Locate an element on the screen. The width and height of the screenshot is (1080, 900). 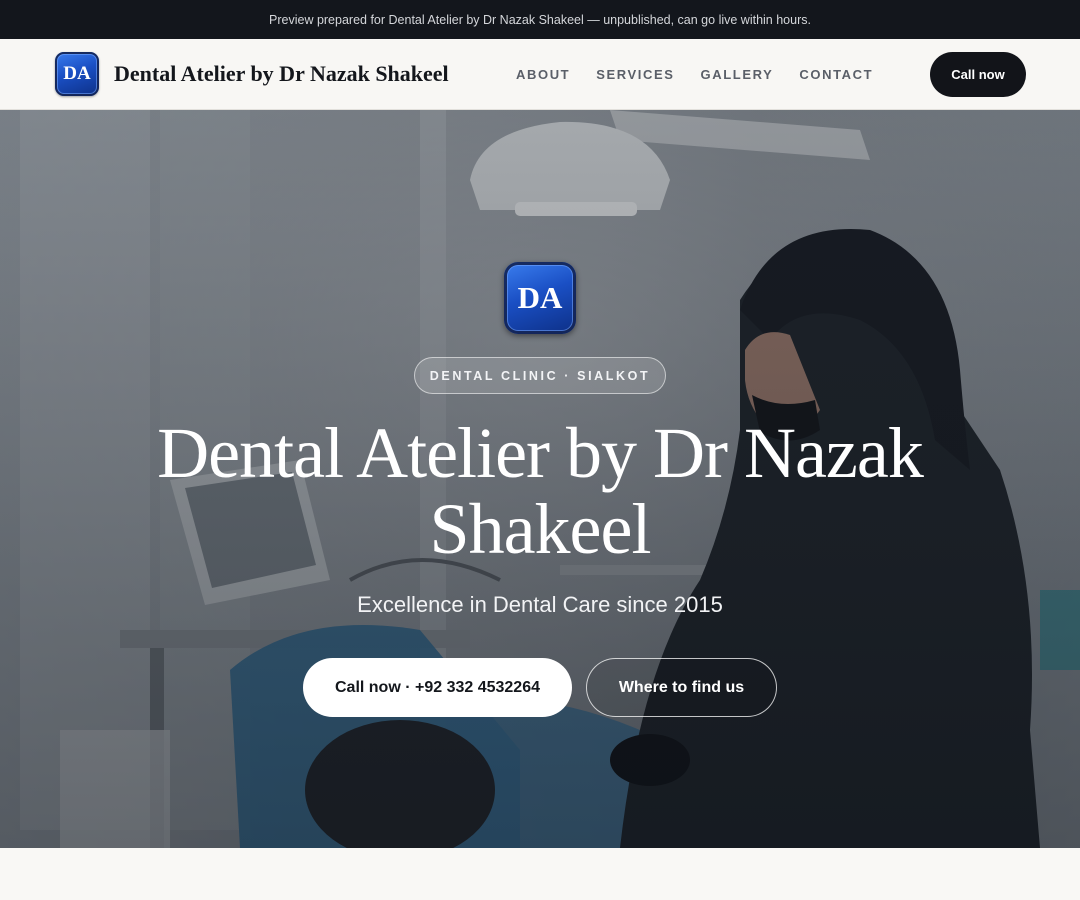
logo-initials: DA is located at coordinates (77, 73).